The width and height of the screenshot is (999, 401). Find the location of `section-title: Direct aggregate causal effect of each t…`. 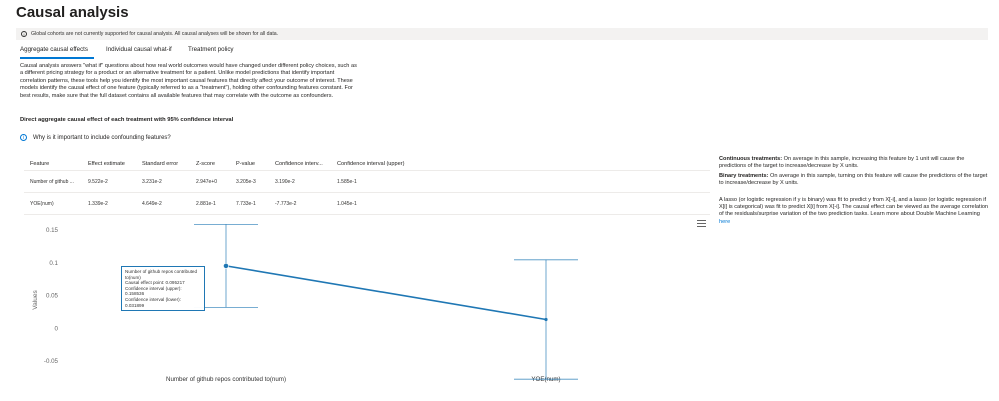

section-title: Direct aggregate causal effect of each t… is located at coordinates (127, 120).